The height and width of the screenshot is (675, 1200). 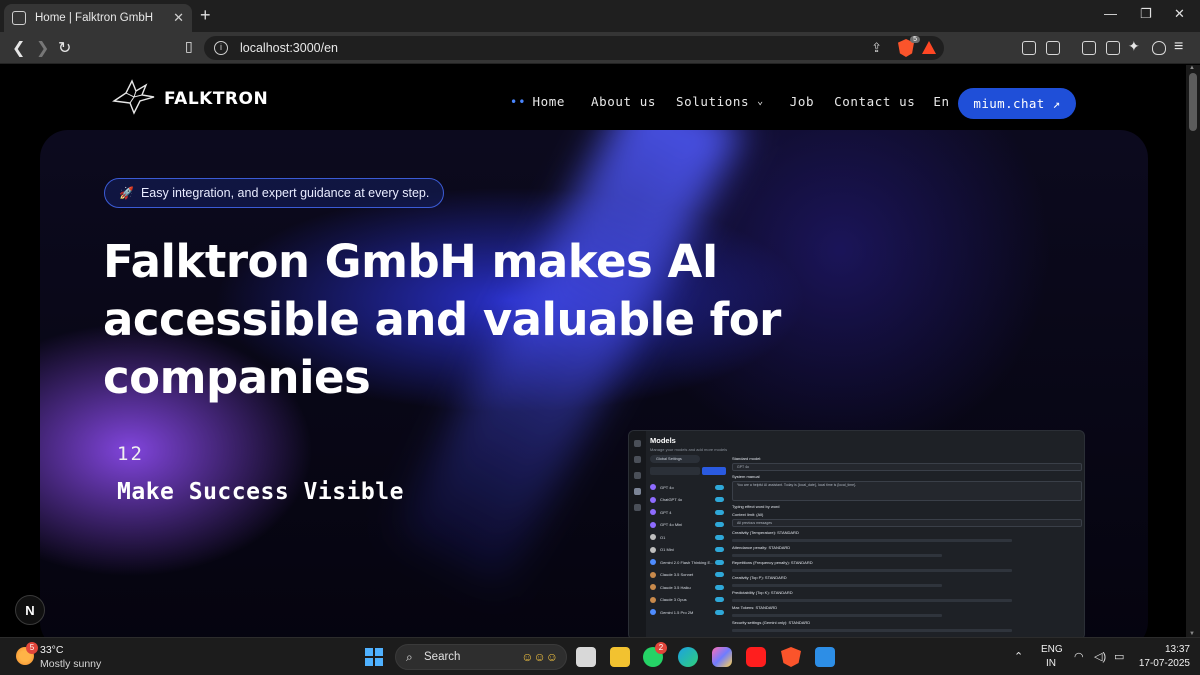 I want to click on volume-icon: ◁), so click(x=1100, y=656).